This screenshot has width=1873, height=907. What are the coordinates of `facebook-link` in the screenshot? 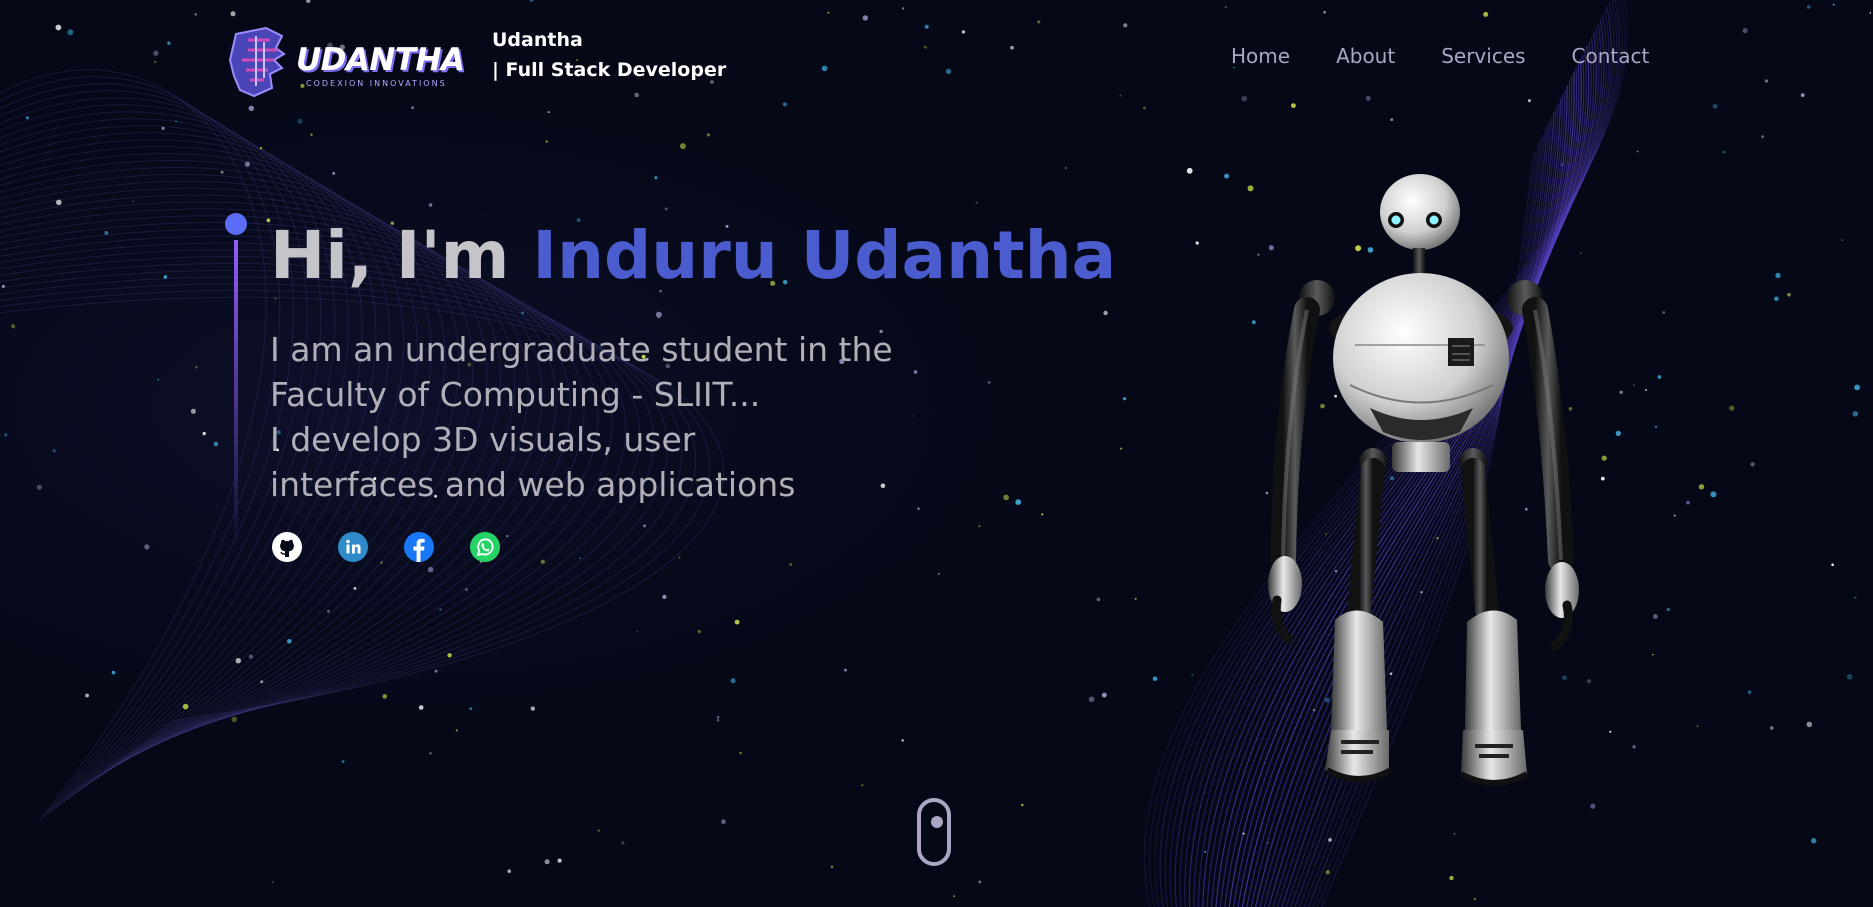 It's located at (419, 547).